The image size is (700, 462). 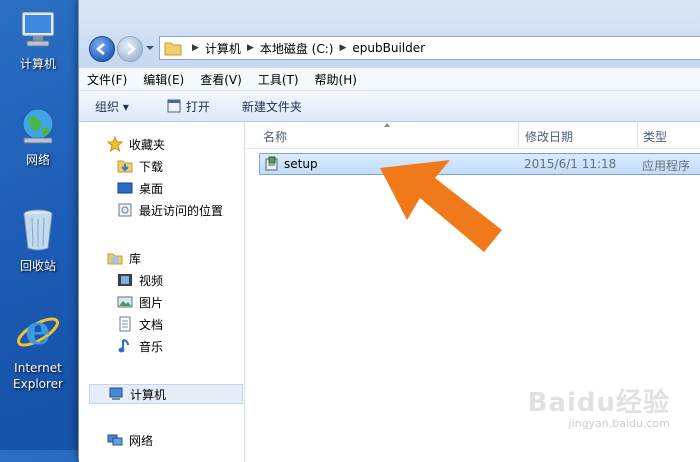 What do you see at coordinates (125, 324) in the screenshot?
I see `document-icon` at bounding box center [125, 324].